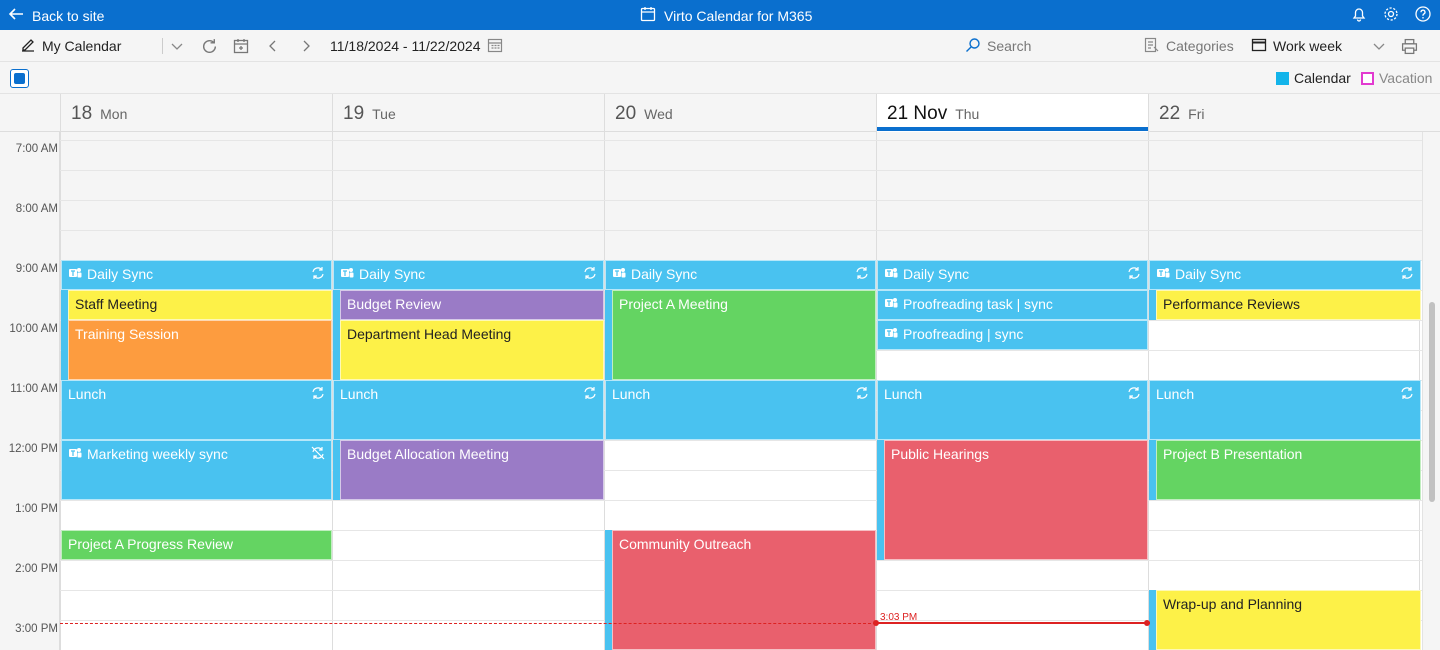 This screenshot has height=650, width=1440. Describe the element at coordinates (1012, 275) in the screenshot. I see `event-daily-sync-thu: Daily Sync` at that location.